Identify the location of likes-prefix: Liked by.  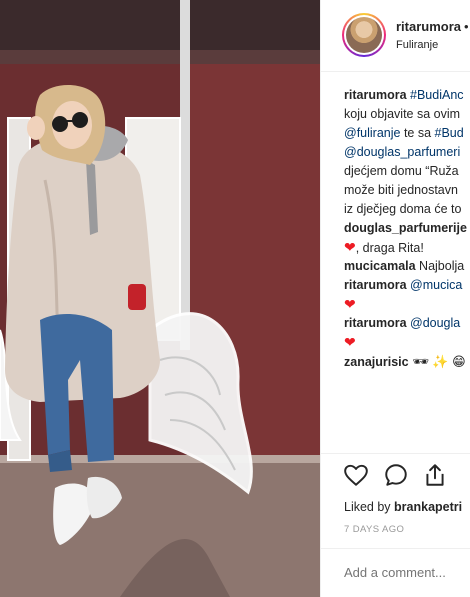
(369, 507).